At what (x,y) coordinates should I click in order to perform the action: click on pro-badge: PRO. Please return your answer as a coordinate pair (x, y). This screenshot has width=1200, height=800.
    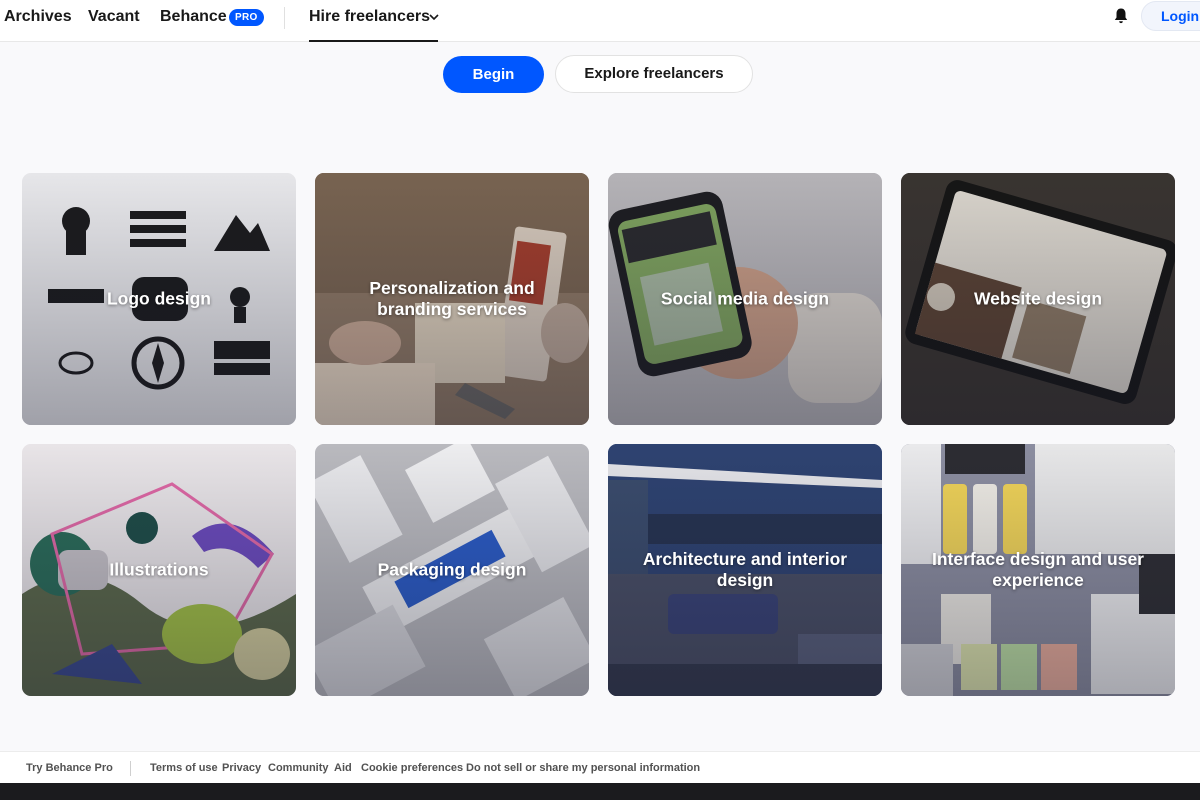
    Looking at the image, I should click on (246, 17).